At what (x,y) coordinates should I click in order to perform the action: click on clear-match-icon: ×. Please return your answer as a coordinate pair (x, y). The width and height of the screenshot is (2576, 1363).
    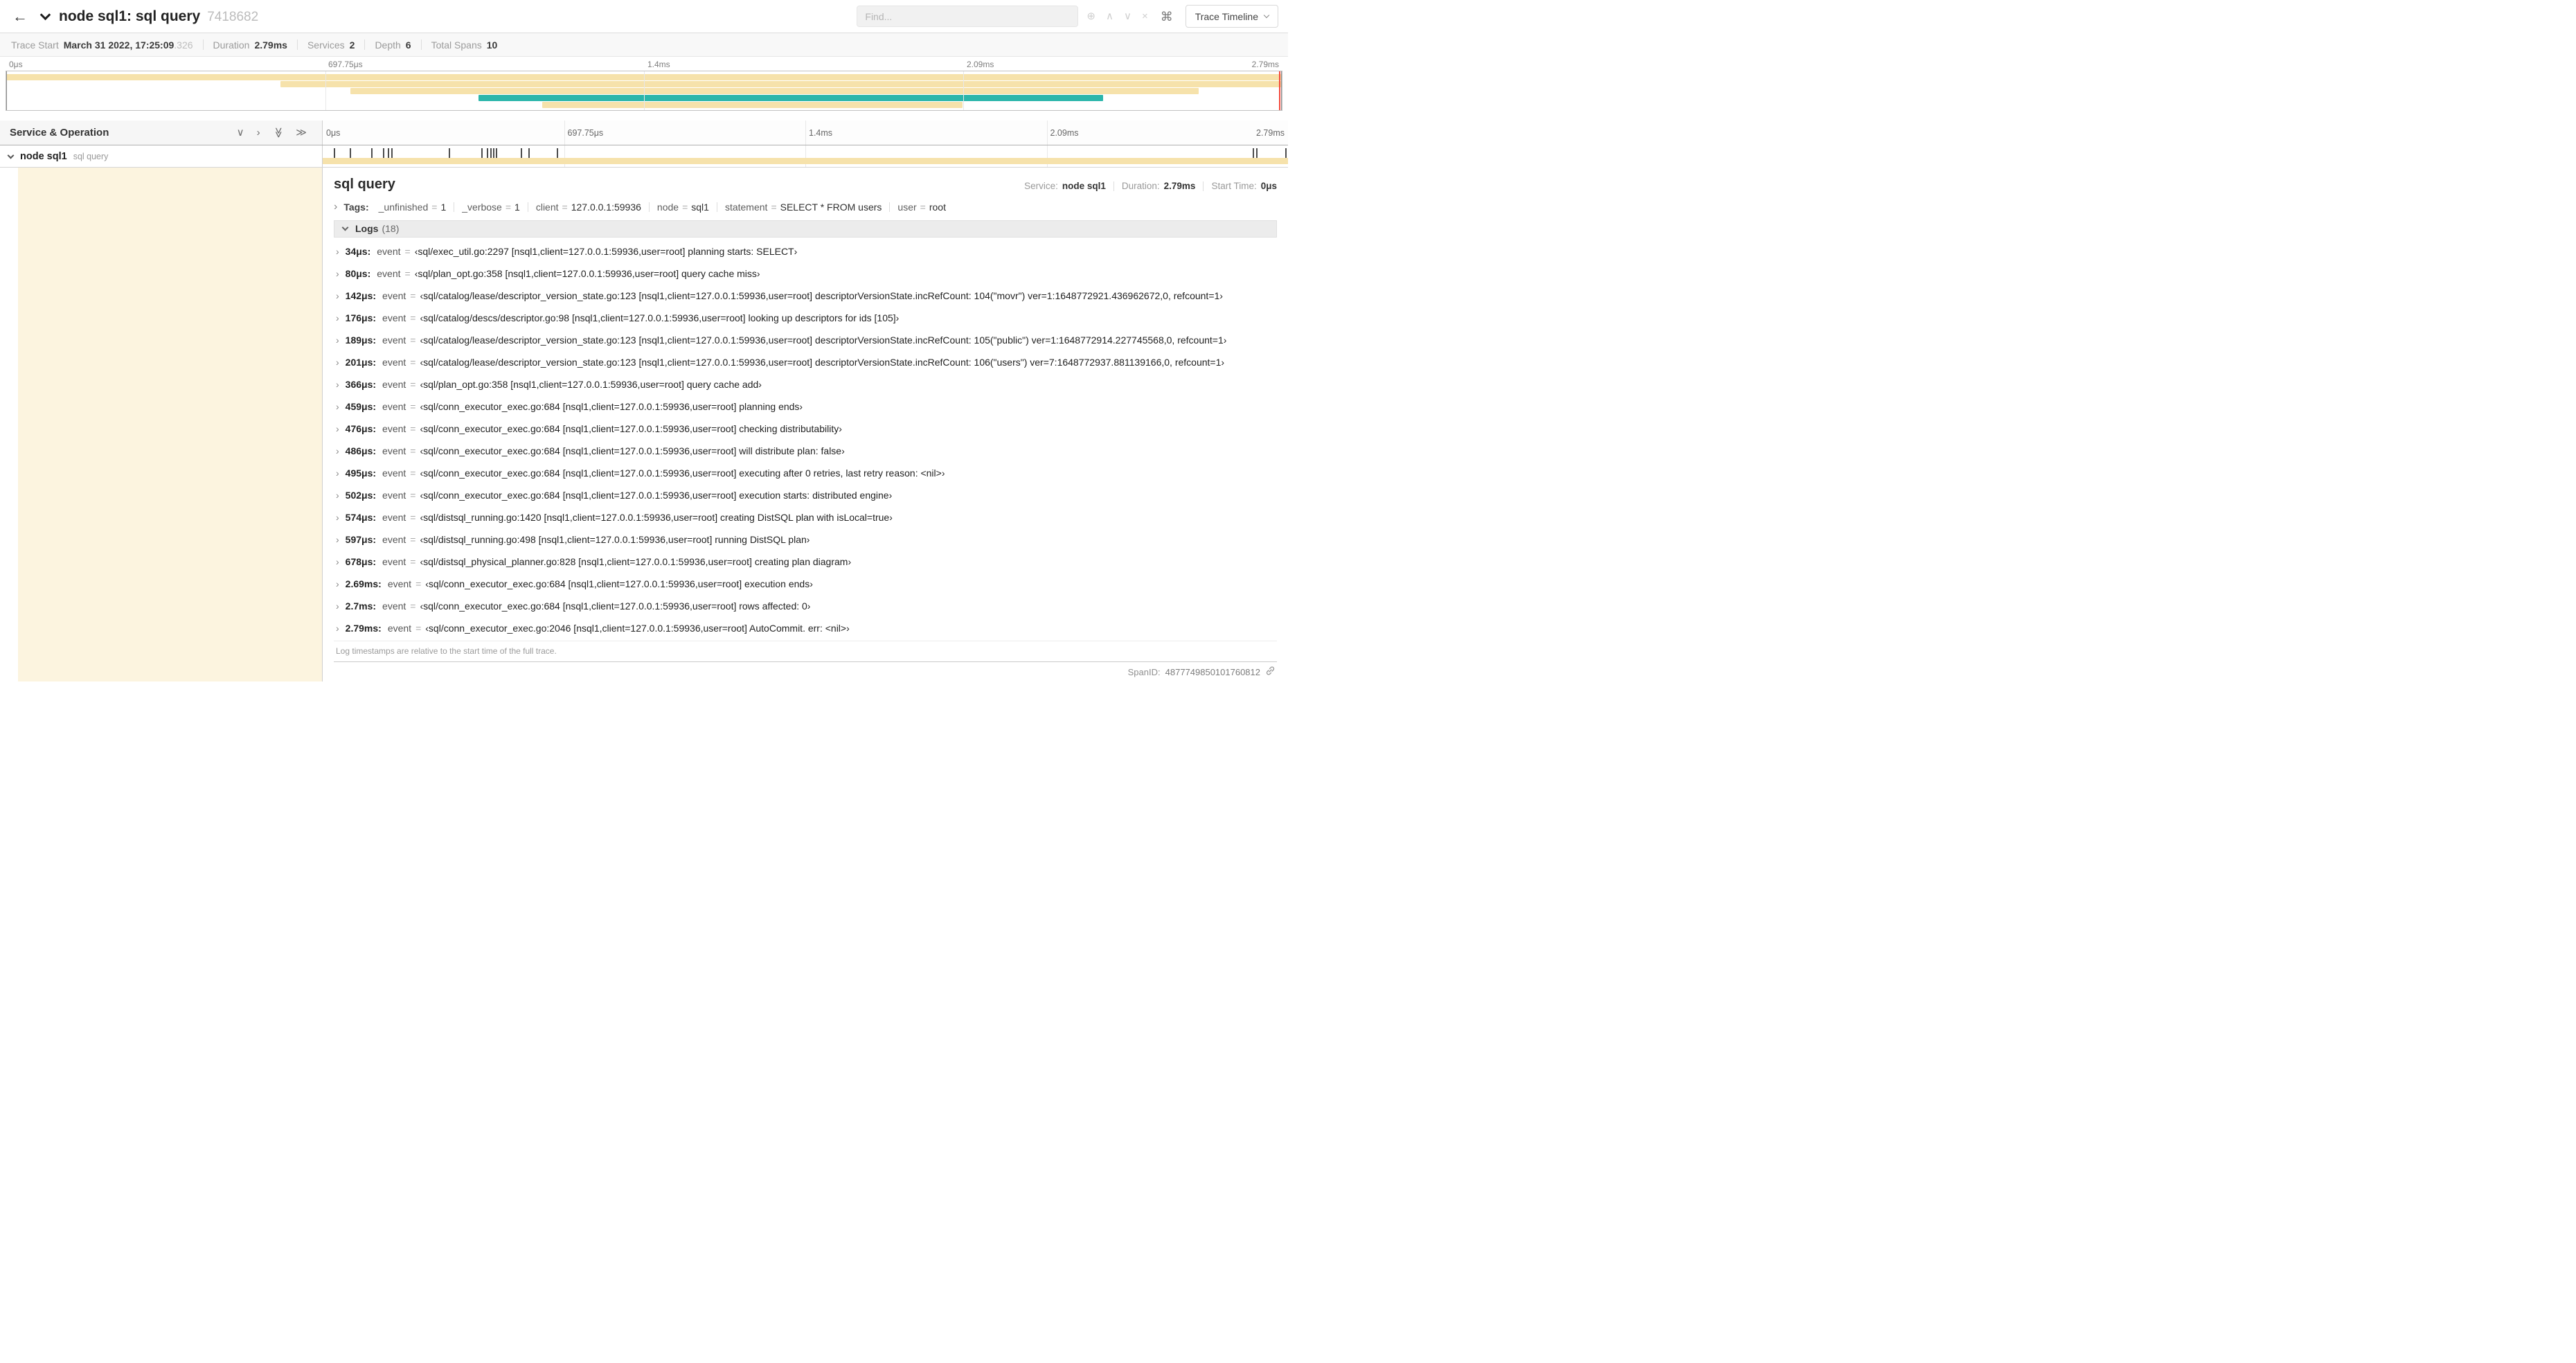
    Looking at the image, I should click on (1145, 16).